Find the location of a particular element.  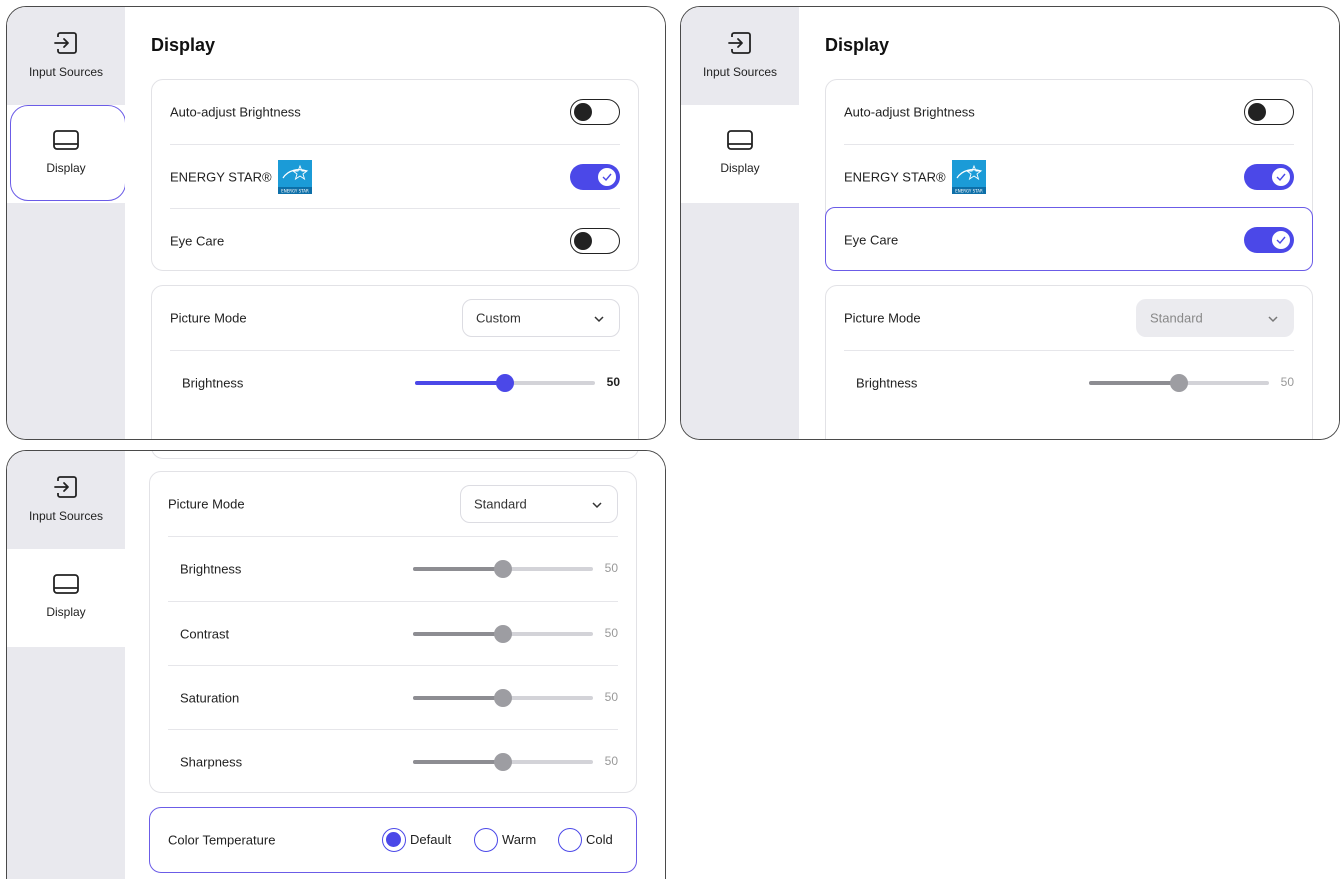

color-temperature-row: Color Temperature Default Warm Cold is located at coordinates (393, 840).